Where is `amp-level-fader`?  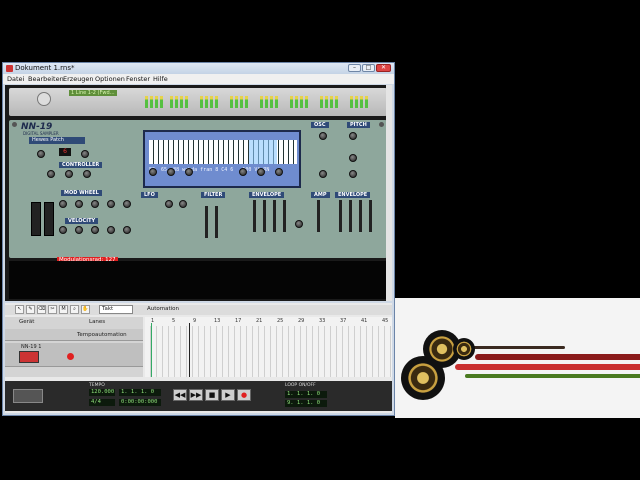
amp-level-fader is located at coordinates (318, 216).